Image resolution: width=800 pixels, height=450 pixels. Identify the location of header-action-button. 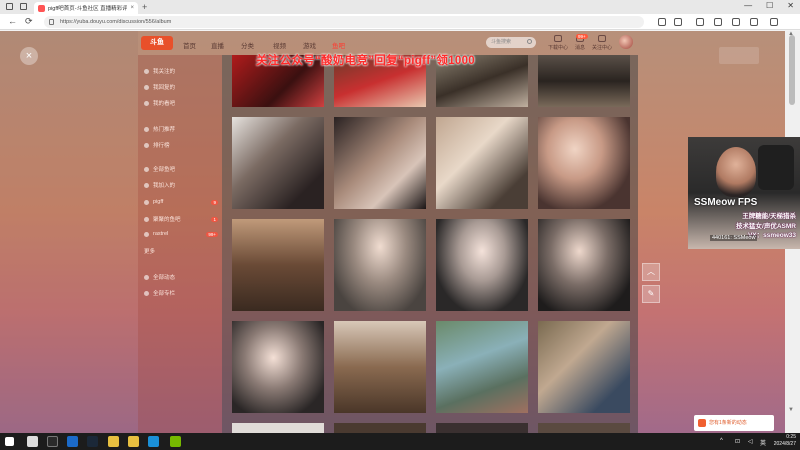
(739, 55).